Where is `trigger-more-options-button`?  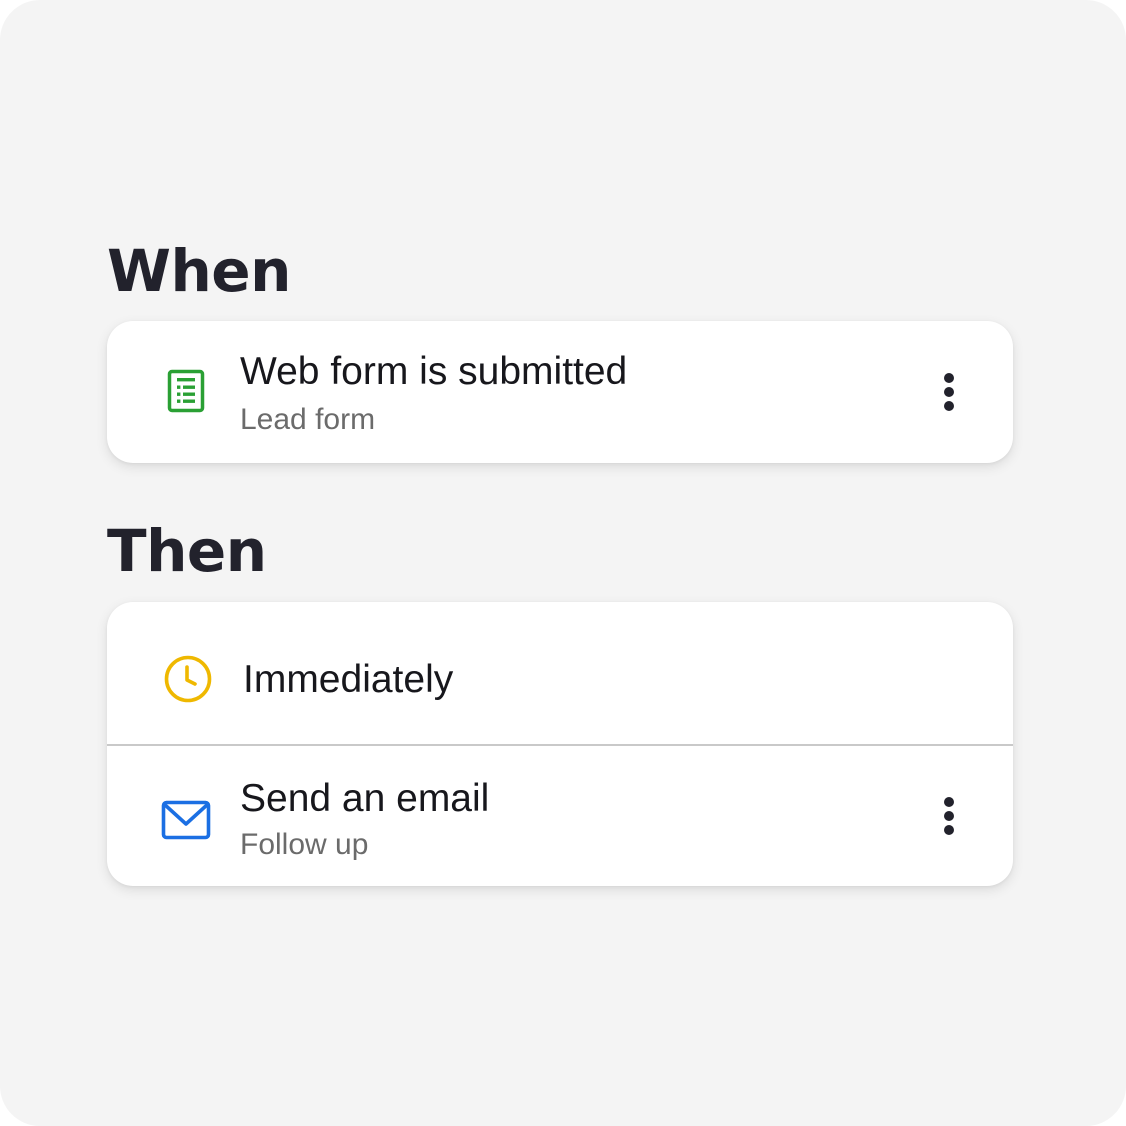 trigger-more-options-button is located at coordinates (949, 392).